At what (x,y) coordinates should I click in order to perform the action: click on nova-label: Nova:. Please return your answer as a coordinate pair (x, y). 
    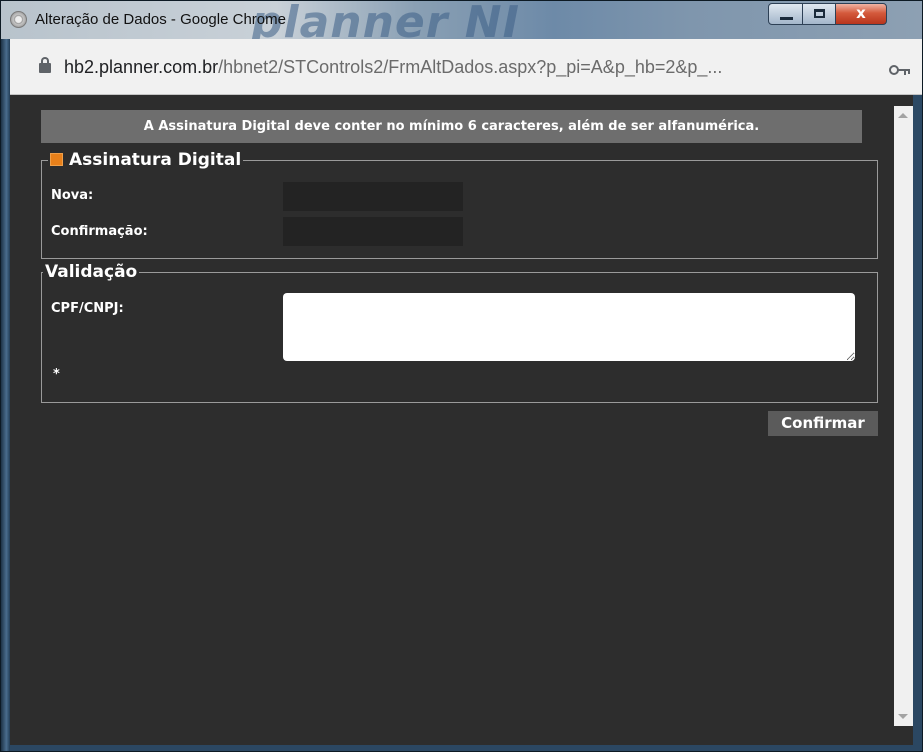
    Looking at the image, I should click on (72, 195).